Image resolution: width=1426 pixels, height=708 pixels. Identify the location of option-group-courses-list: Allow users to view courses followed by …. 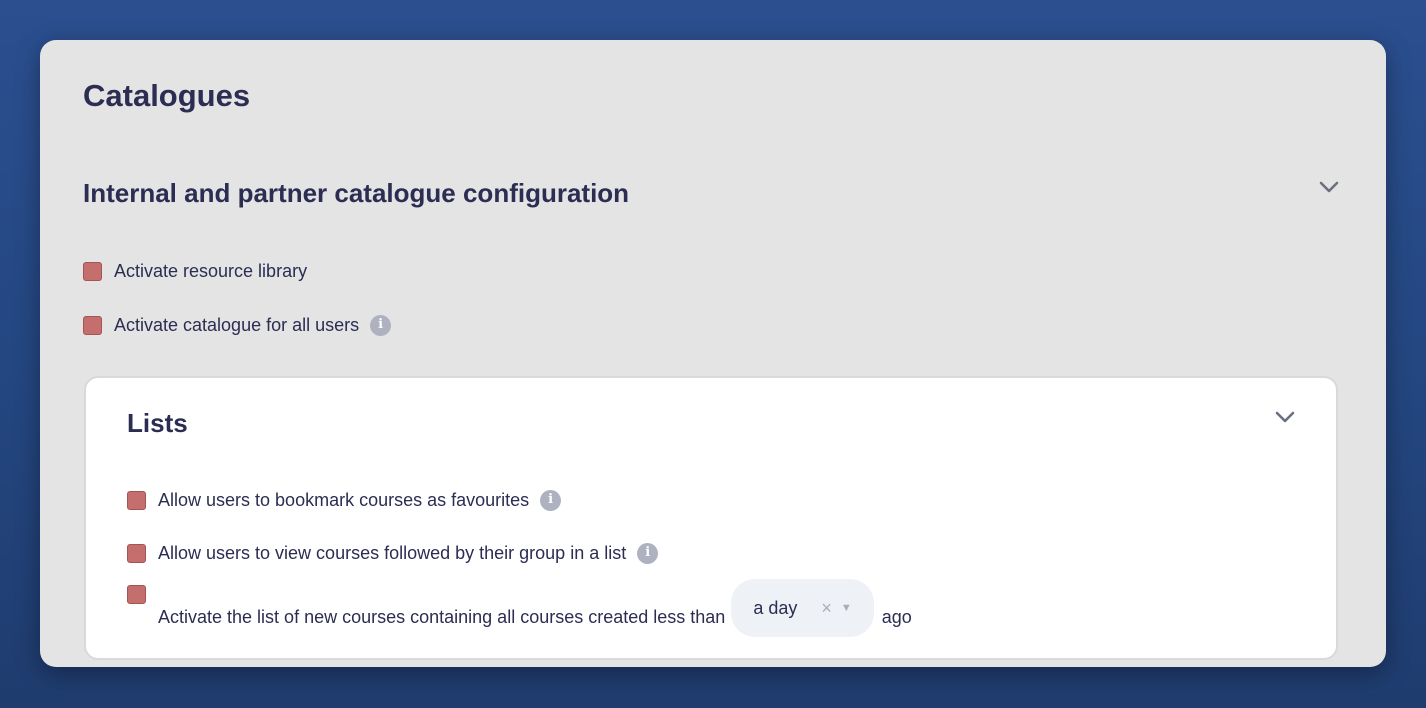
(393, 553).